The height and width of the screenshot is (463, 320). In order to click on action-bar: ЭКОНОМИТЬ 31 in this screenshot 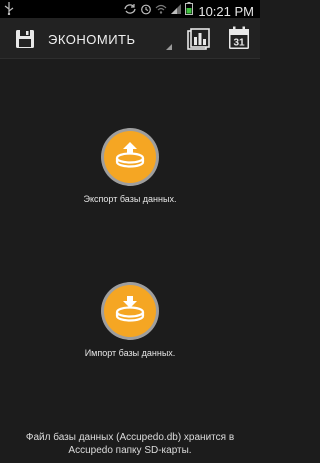, I will do `click(130, 38)`.